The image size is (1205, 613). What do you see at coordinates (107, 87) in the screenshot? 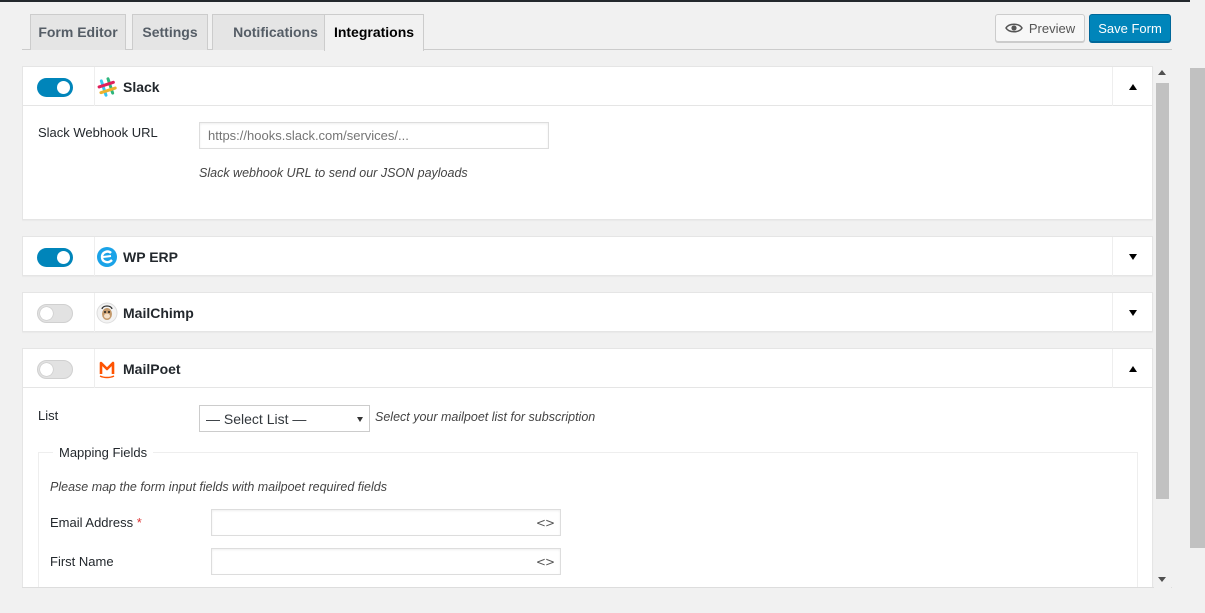
I see `slack-logo-icon` at bounding box center [107, 87].